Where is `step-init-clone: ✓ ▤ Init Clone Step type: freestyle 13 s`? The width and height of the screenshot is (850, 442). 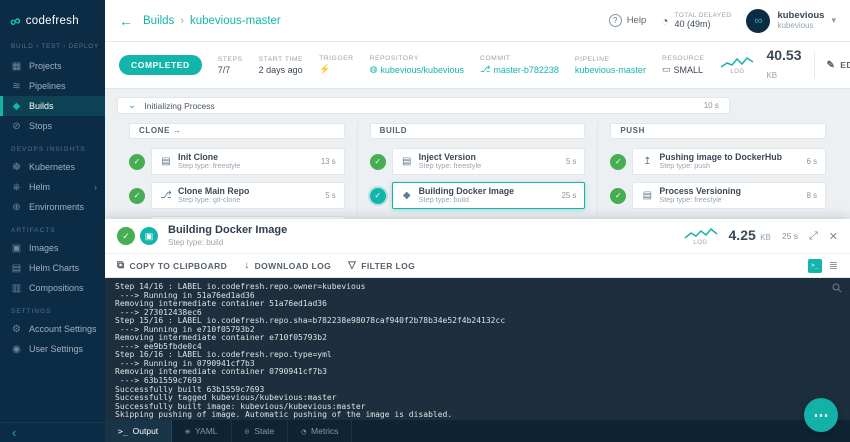
step-init-clone: ✓ ▤ Init Clone Step type: freestyle 13 s is located at coordinates (237, 161).